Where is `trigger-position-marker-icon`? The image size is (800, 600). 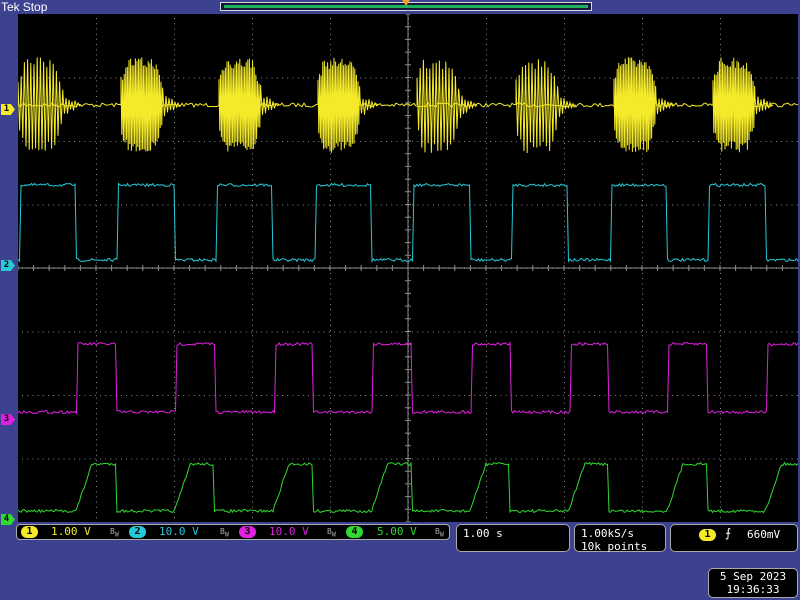
trigger-position-marker-icon is located at coordinates (406, 3).